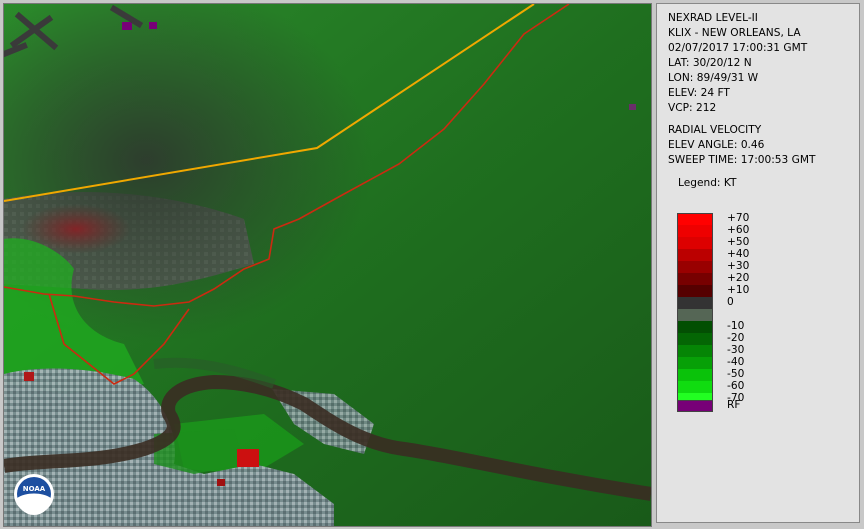 This screenshot has height=529, width=864. I want to click on station-info-line: 02/07/2017 17:00:31 GMT, so click(738, 48).